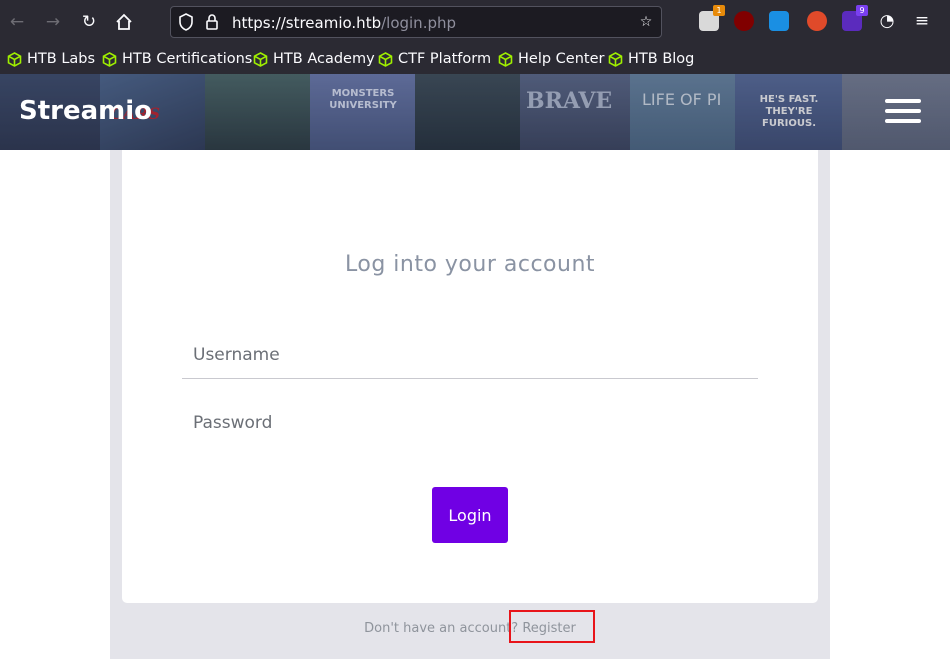 This screenshot has width=950, height=659. I want to click on url-bar: https://streamio.htb/login.php ☆, so click(416, 22).